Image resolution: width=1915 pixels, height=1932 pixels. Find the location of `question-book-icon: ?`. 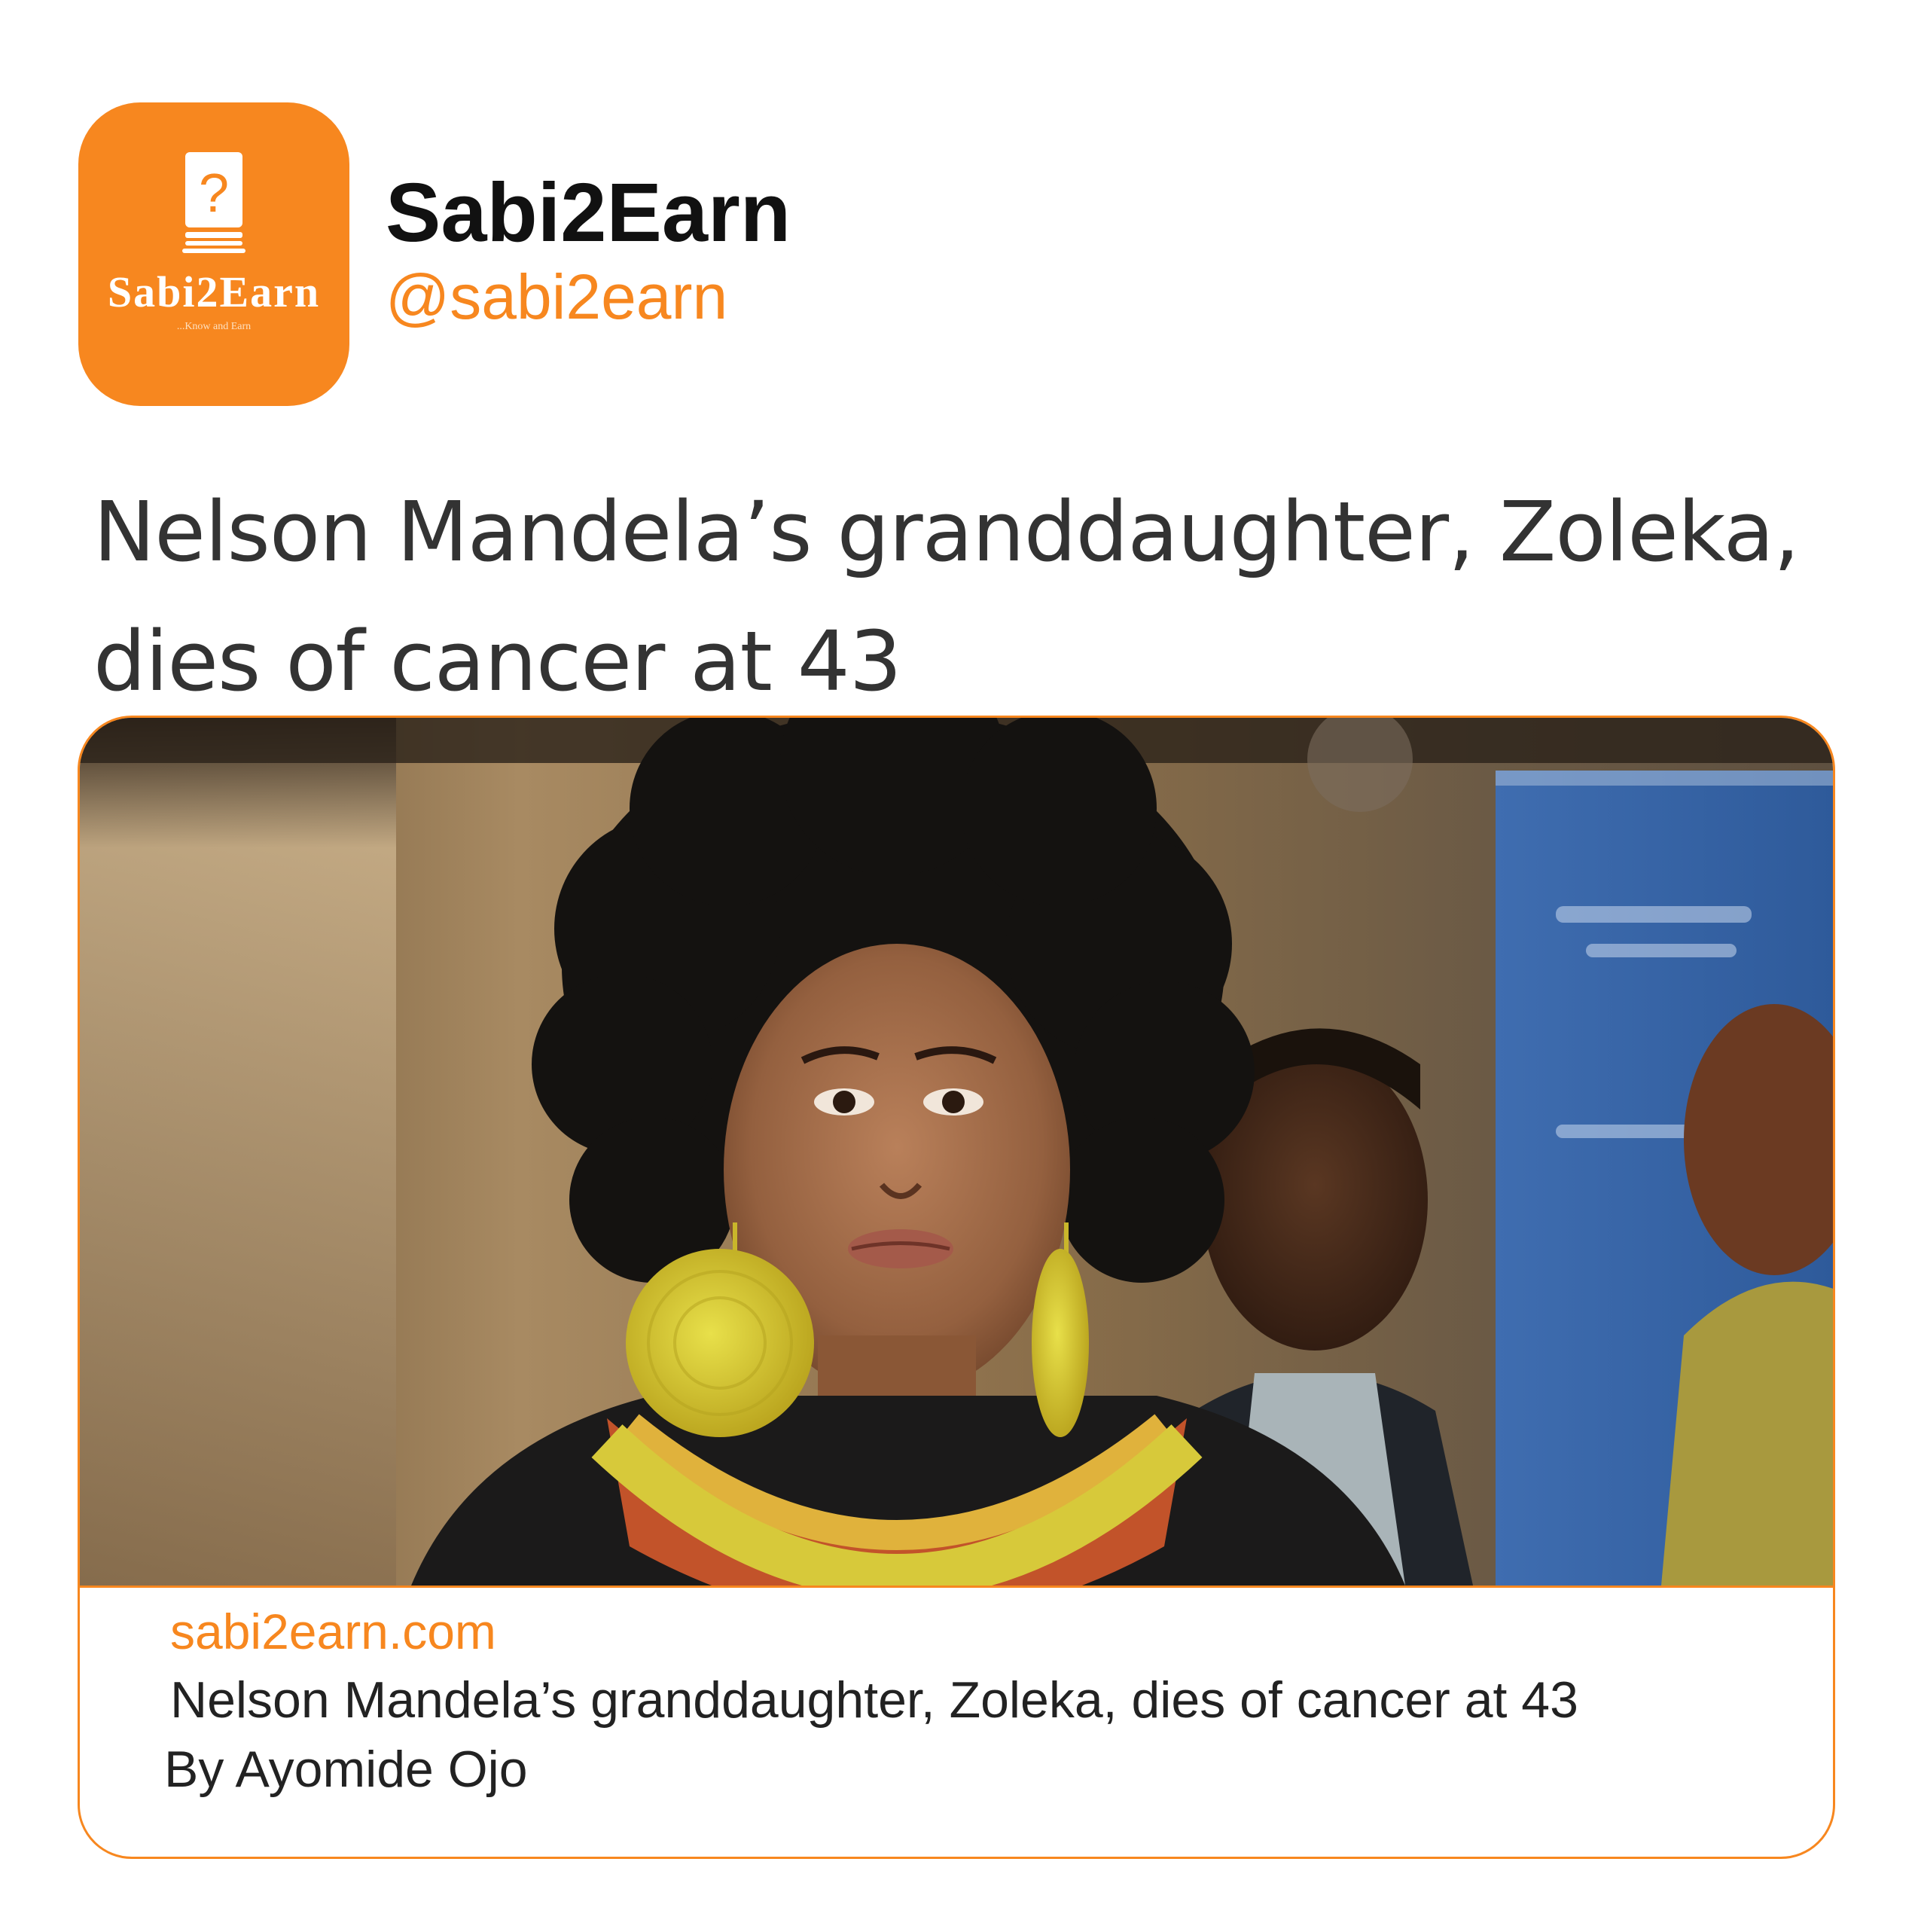

question-book-icon: ? is located at coordinates (213, 203).